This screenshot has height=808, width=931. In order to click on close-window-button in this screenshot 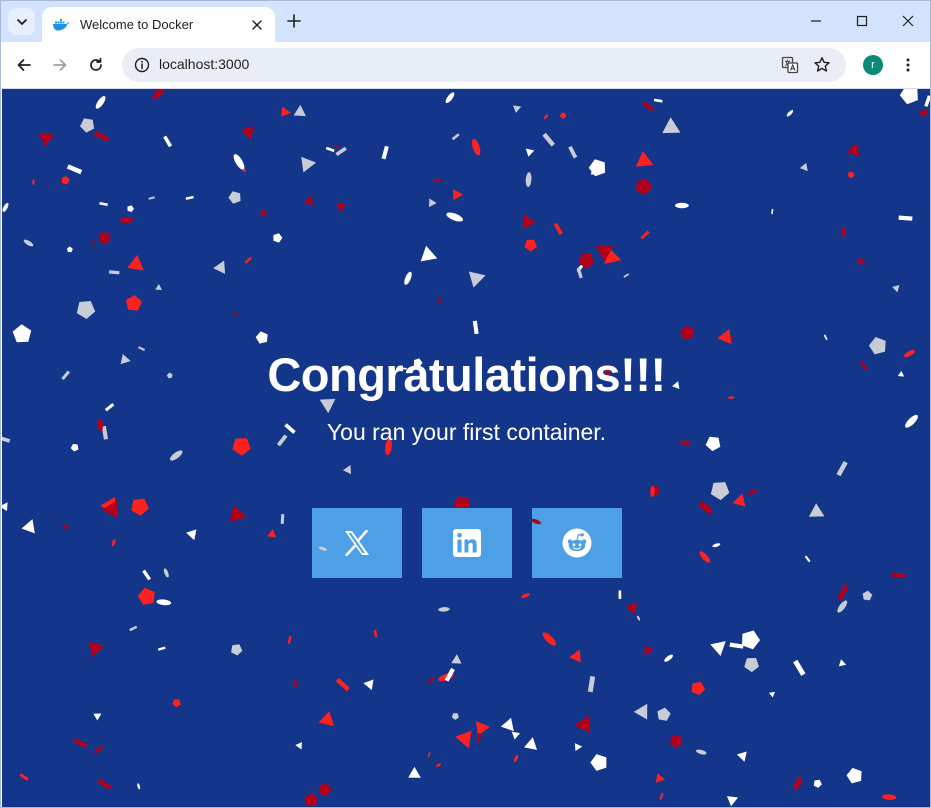, I will do `click(908, 21)`.